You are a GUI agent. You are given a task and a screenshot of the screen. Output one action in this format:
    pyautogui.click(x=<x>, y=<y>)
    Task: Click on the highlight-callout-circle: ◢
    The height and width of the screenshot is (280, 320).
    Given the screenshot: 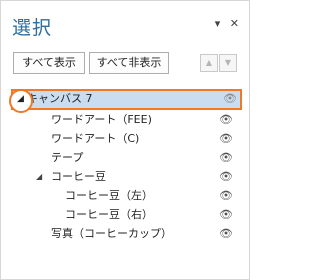 What is the action you would take?
    pyautogui.click(x=21, y=101)
    